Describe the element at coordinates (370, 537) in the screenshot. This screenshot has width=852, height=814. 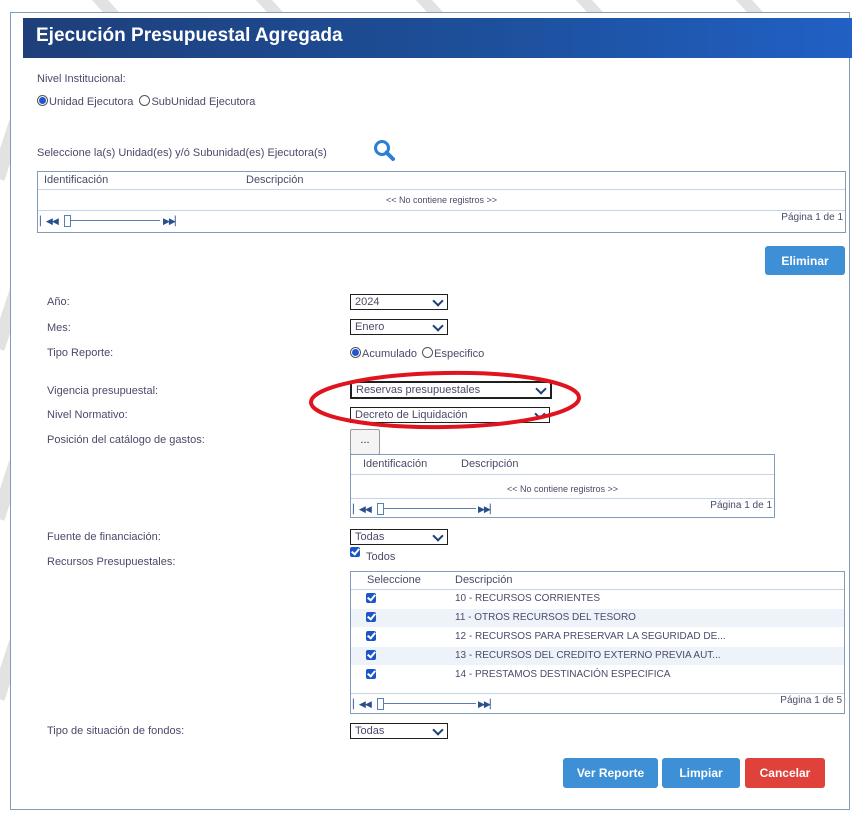
I see `fuente-value: Todas` at that location.